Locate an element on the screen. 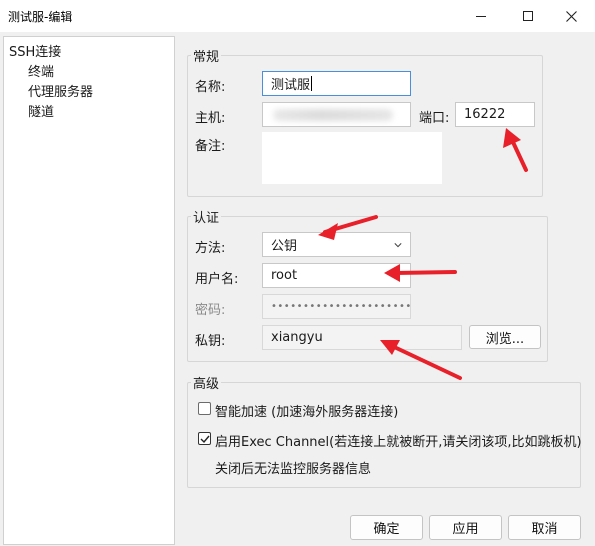 This screenshot has height=546, width=595. exec-channel-checkbox is located at coordinates (204, 438).